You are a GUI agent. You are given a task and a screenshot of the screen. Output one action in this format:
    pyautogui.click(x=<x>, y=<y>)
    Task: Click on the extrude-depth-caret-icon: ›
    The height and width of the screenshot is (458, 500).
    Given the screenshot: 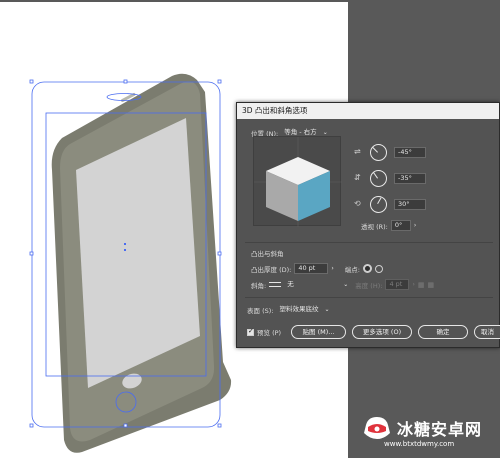 What is the action you would take?
    pyautogui.click(x=332, y=268)
    